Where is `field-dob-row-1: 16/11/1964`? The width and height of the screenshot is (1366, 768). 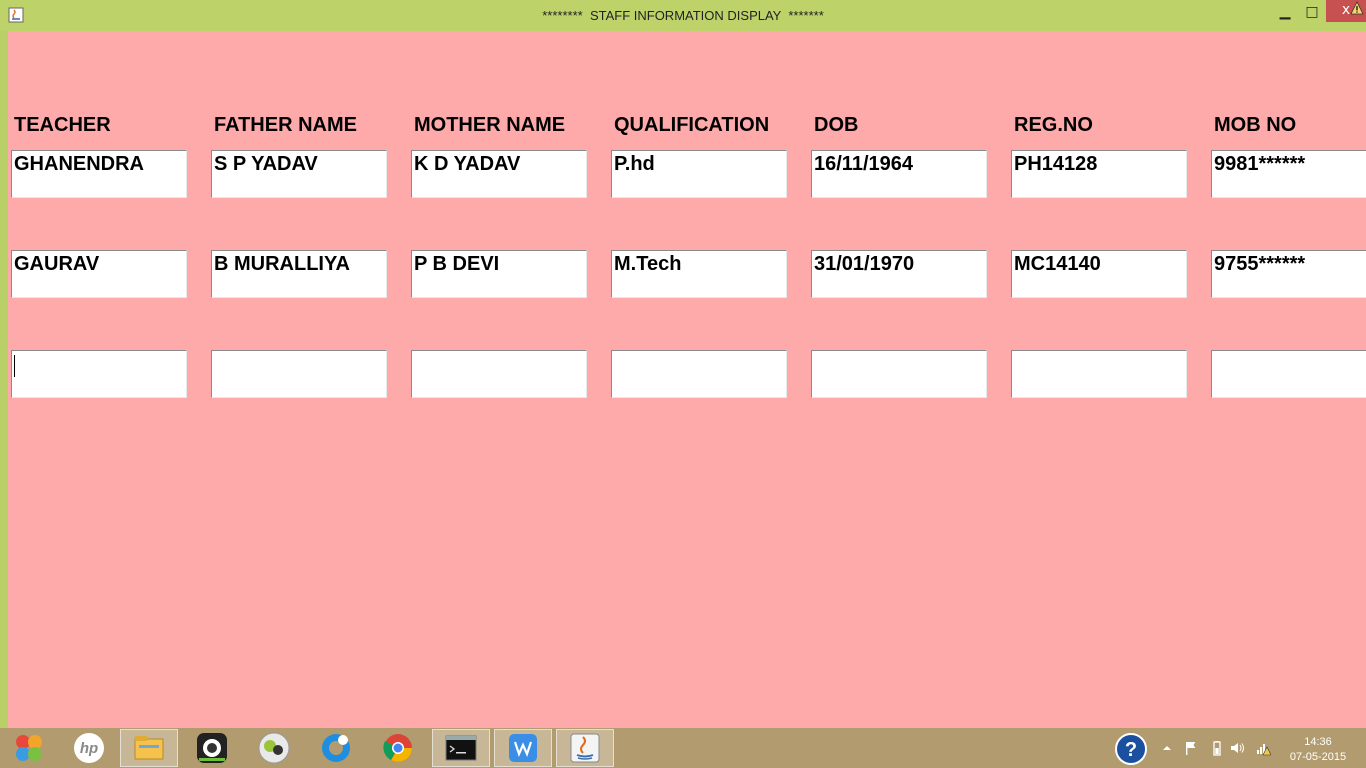 field-dob-row-1: 16/11/1964 is located at coordinates (899, 174).